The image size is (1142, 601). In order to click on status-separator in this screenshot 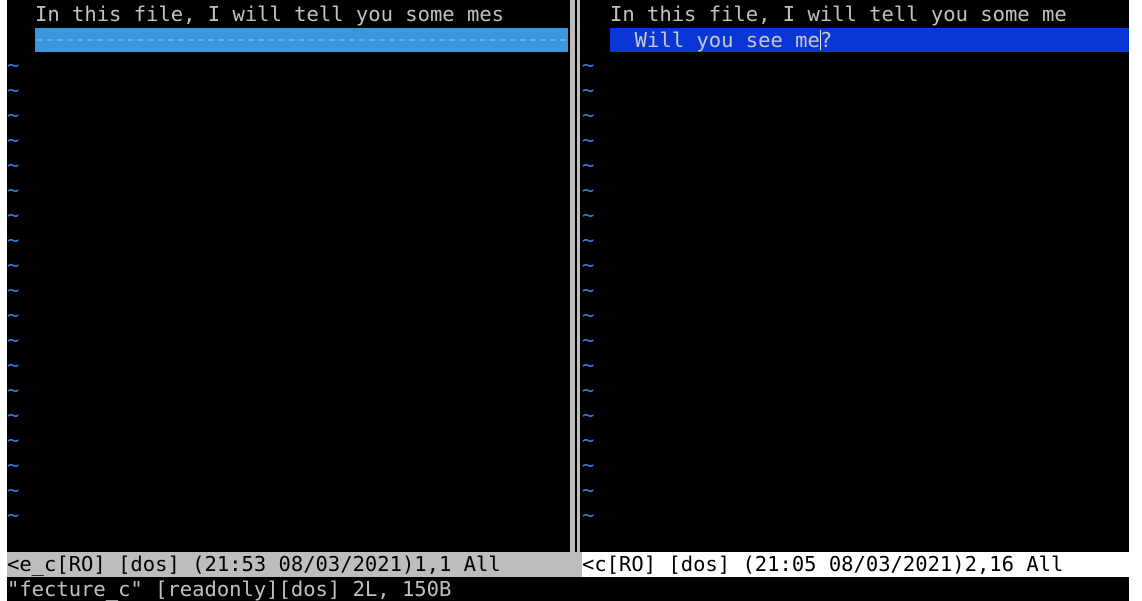, I will do `click(575, 564)`.